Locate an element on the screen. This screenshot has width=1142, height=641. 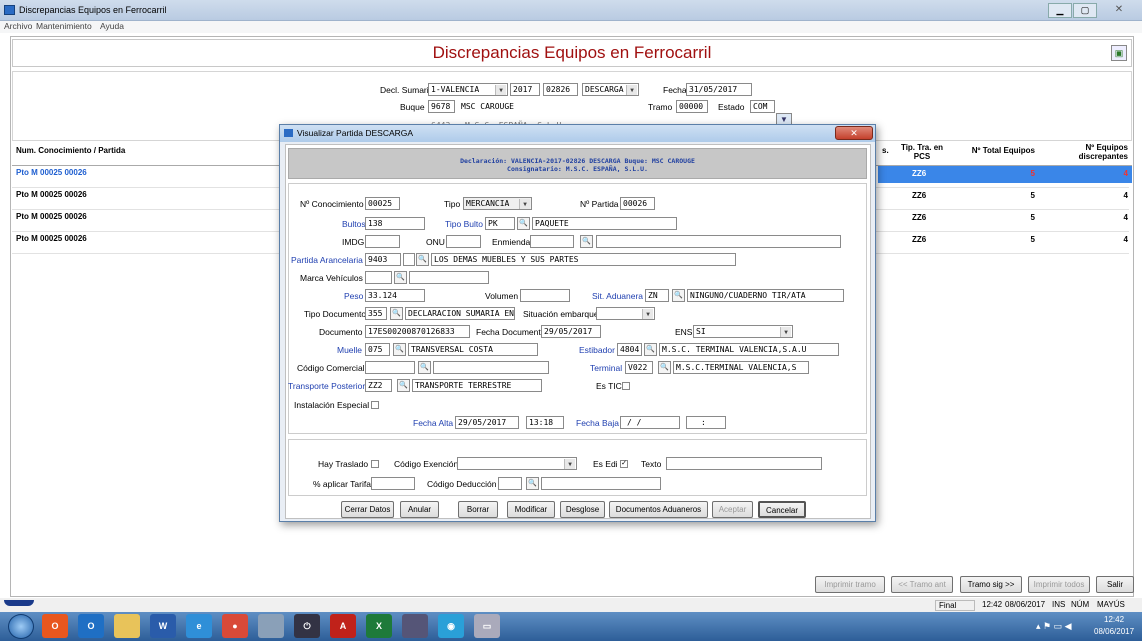
enmienda-search-icon: 🔍 is located at coordinates (586, 241).